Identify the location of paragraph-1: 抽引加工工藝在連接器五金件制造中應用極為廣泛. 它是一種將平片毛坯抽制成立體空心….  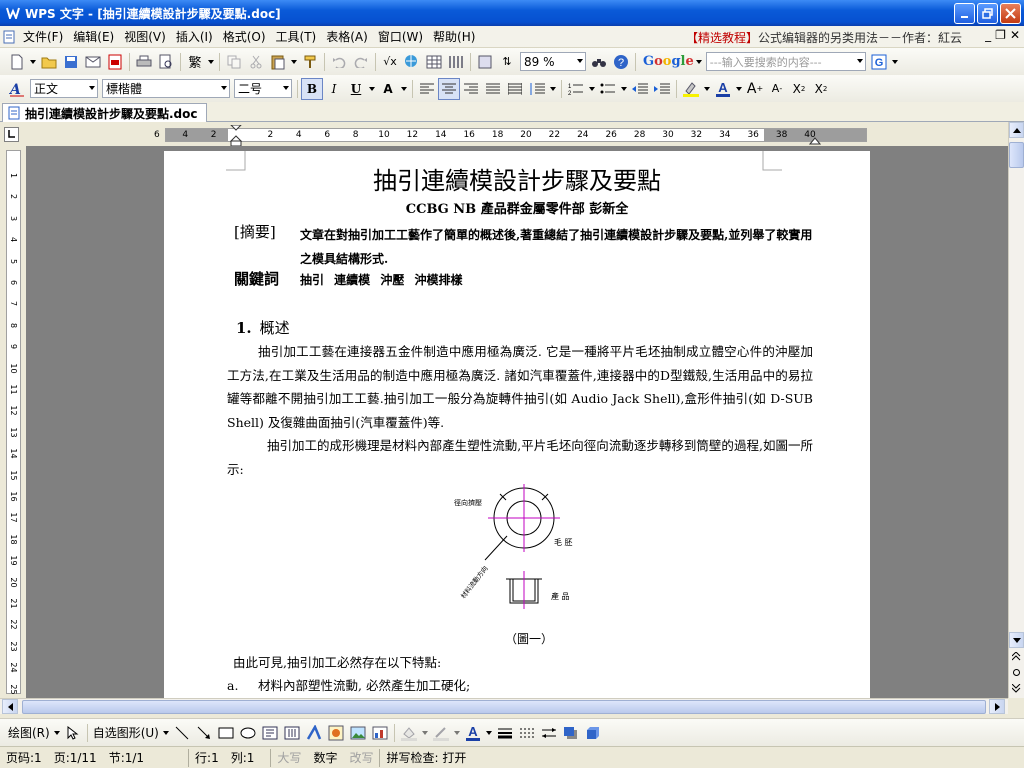
(520, 387).